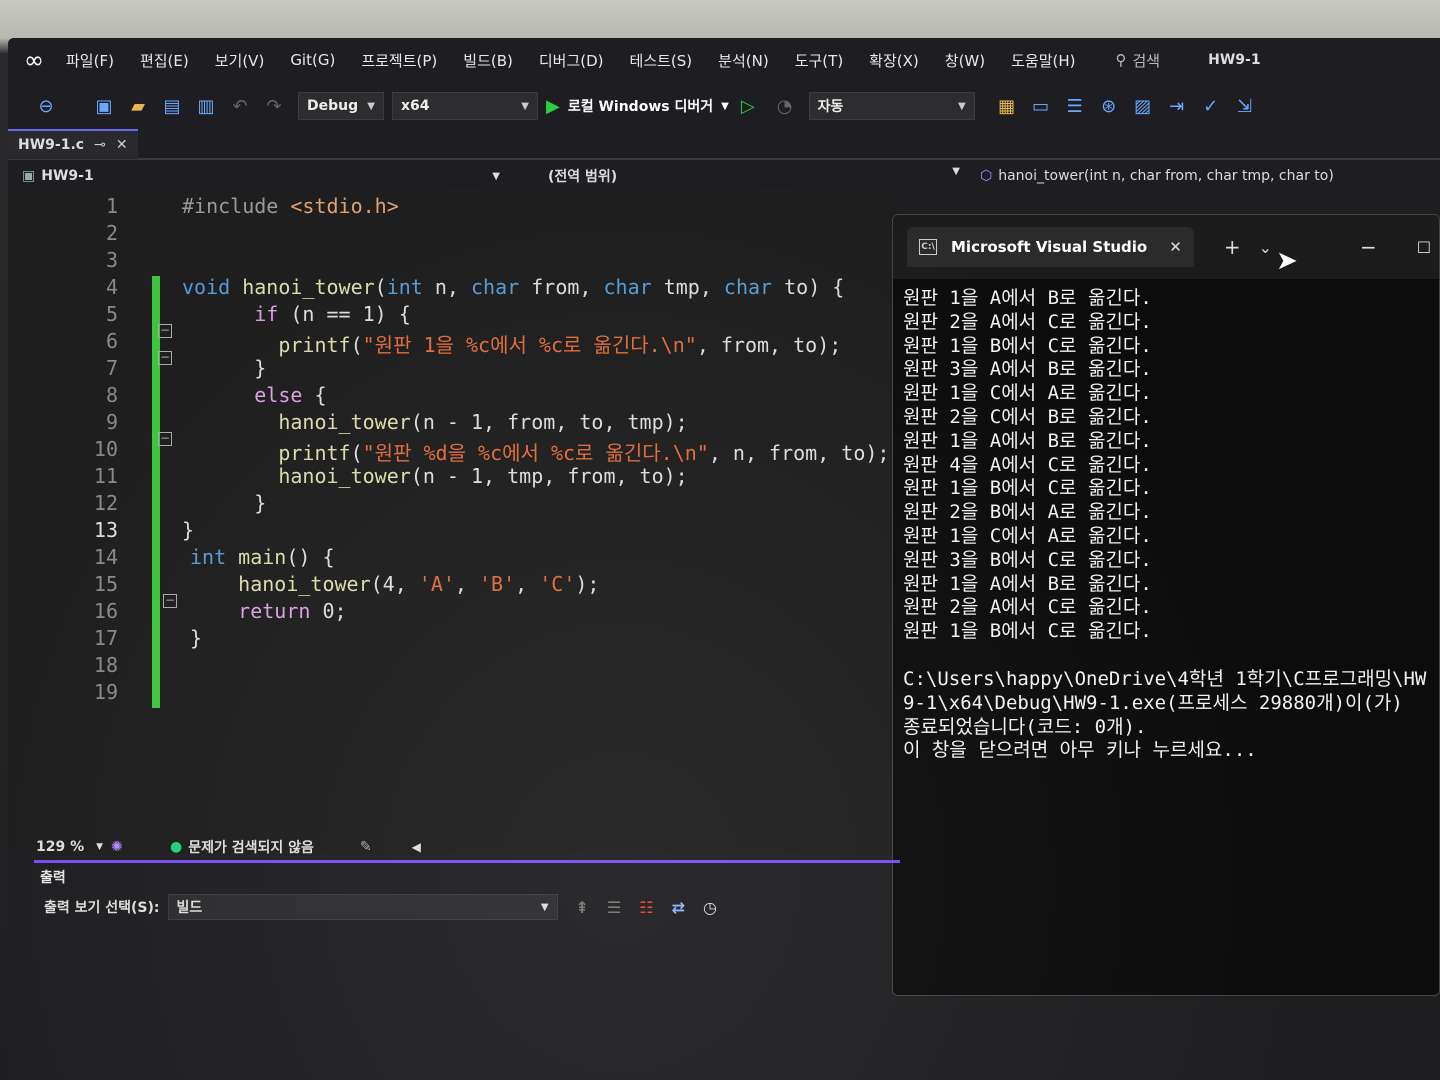 The height and width of the screenshot is (1080, 1440). What do you see at coordinates (90, 60) in the screenshot?
I see `menu-file: 파일(F)` at bounding box center [90, 60].